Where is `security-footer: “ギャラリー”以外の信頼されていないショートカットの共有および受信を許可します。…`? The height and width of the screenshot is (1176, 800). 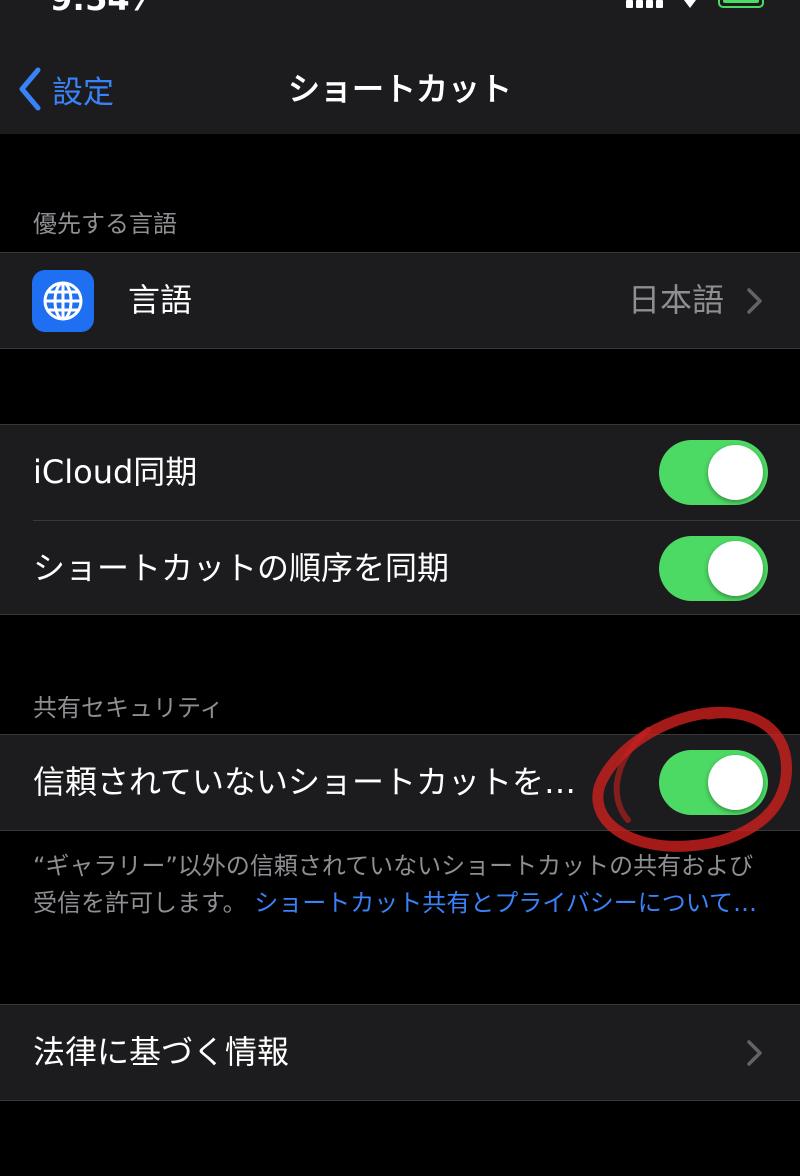 security-footer: “ギャラリー”以外の信頼されていないショートカットの共有および受信を許可します。… is located at coordinates (403, 885).